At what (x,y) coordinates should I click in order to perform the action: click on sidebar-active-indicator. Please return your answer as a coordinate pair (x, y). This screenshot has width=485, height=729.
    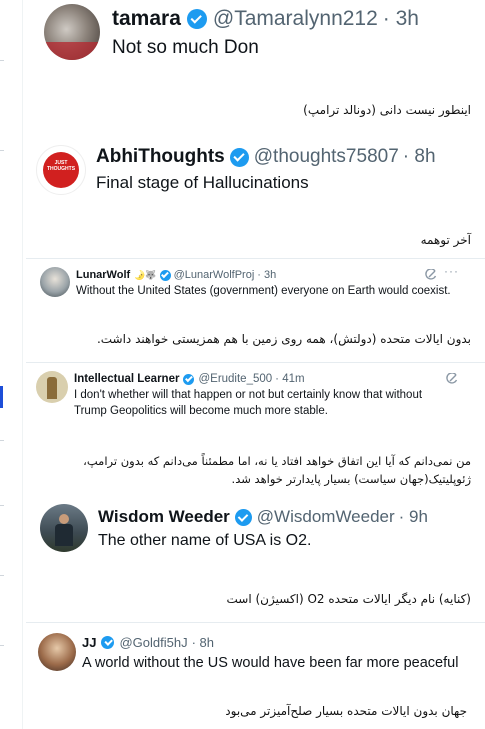
    Looking at the image, I should click on (1, 397).